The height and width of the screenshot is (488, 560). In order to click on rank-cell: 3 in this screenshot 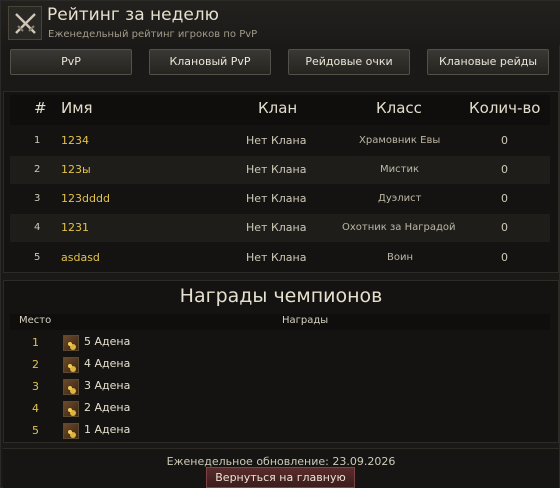, I will do `click(37, 198)`.